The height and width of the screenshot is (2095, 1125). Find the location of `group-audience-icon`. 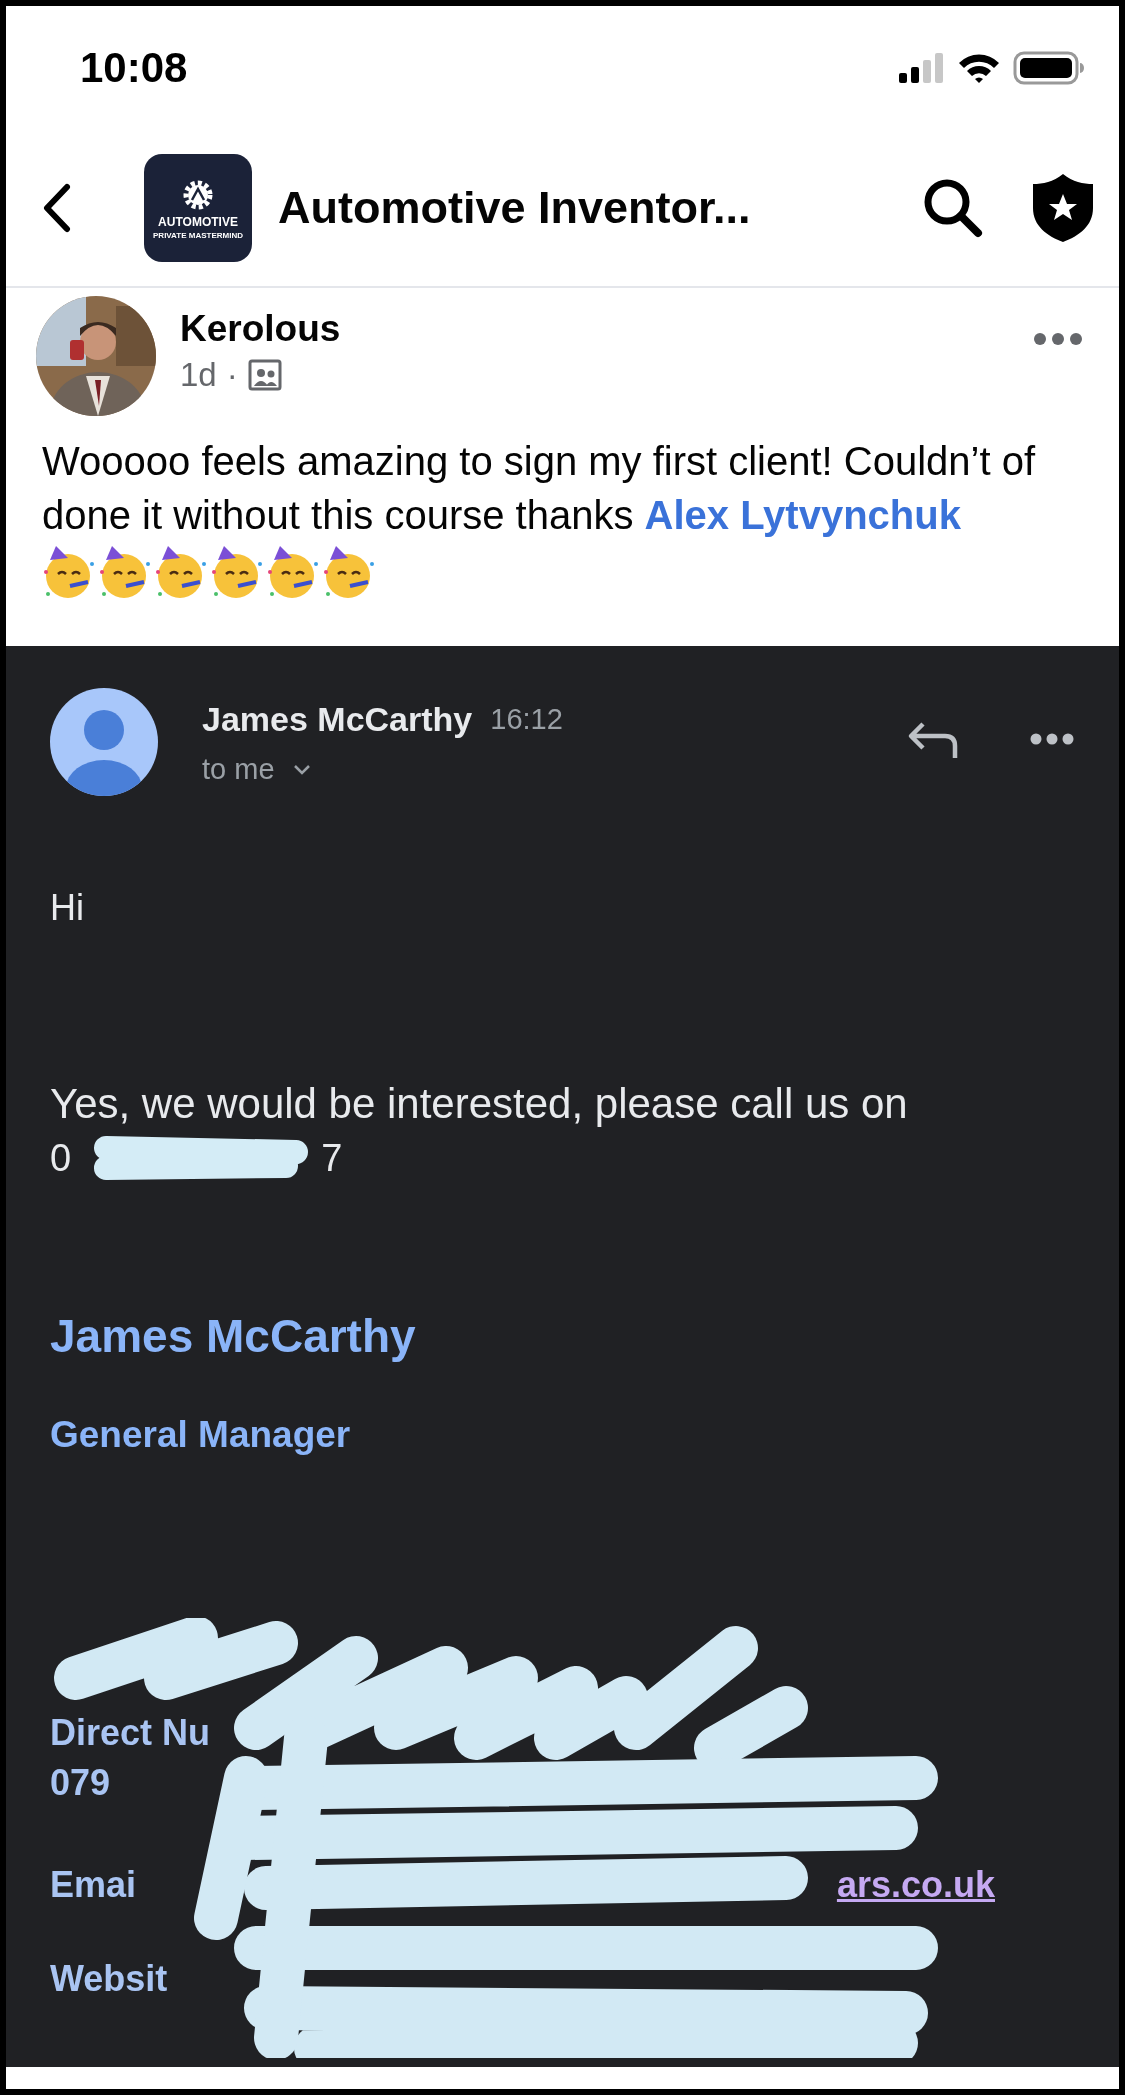

group-audience-icon is located at coordinates (264, 375).